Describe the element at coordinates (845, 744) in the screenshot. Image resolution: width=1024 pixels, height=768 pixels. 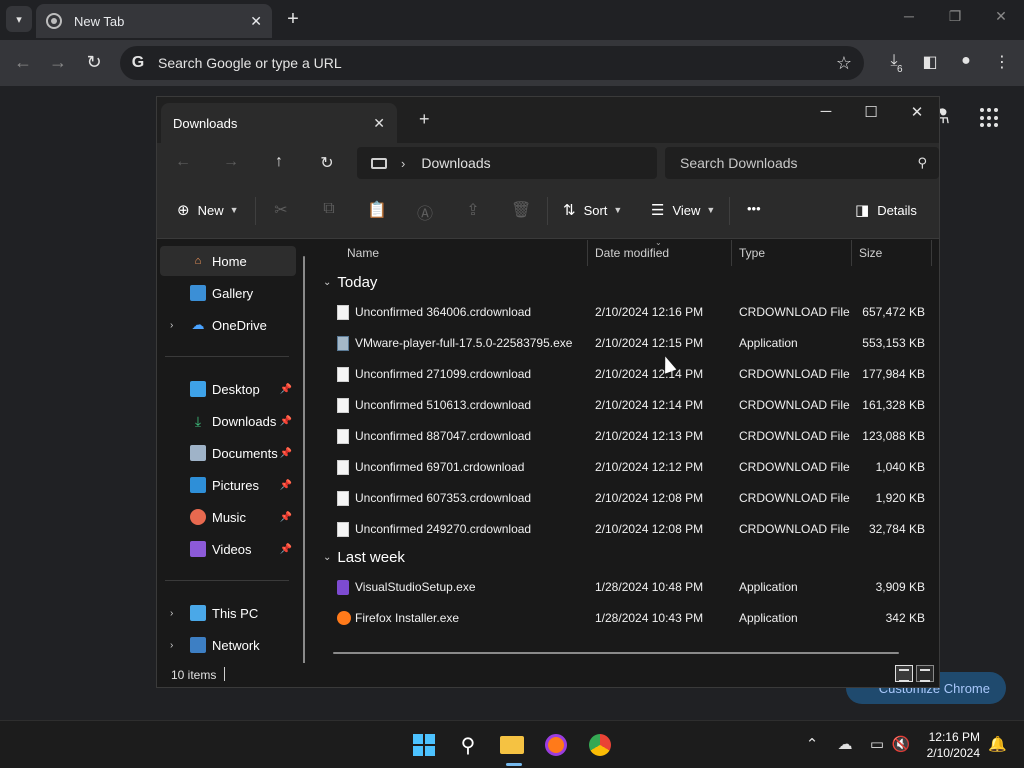
I see `onedrive-offline-icon: ☁` at that location.